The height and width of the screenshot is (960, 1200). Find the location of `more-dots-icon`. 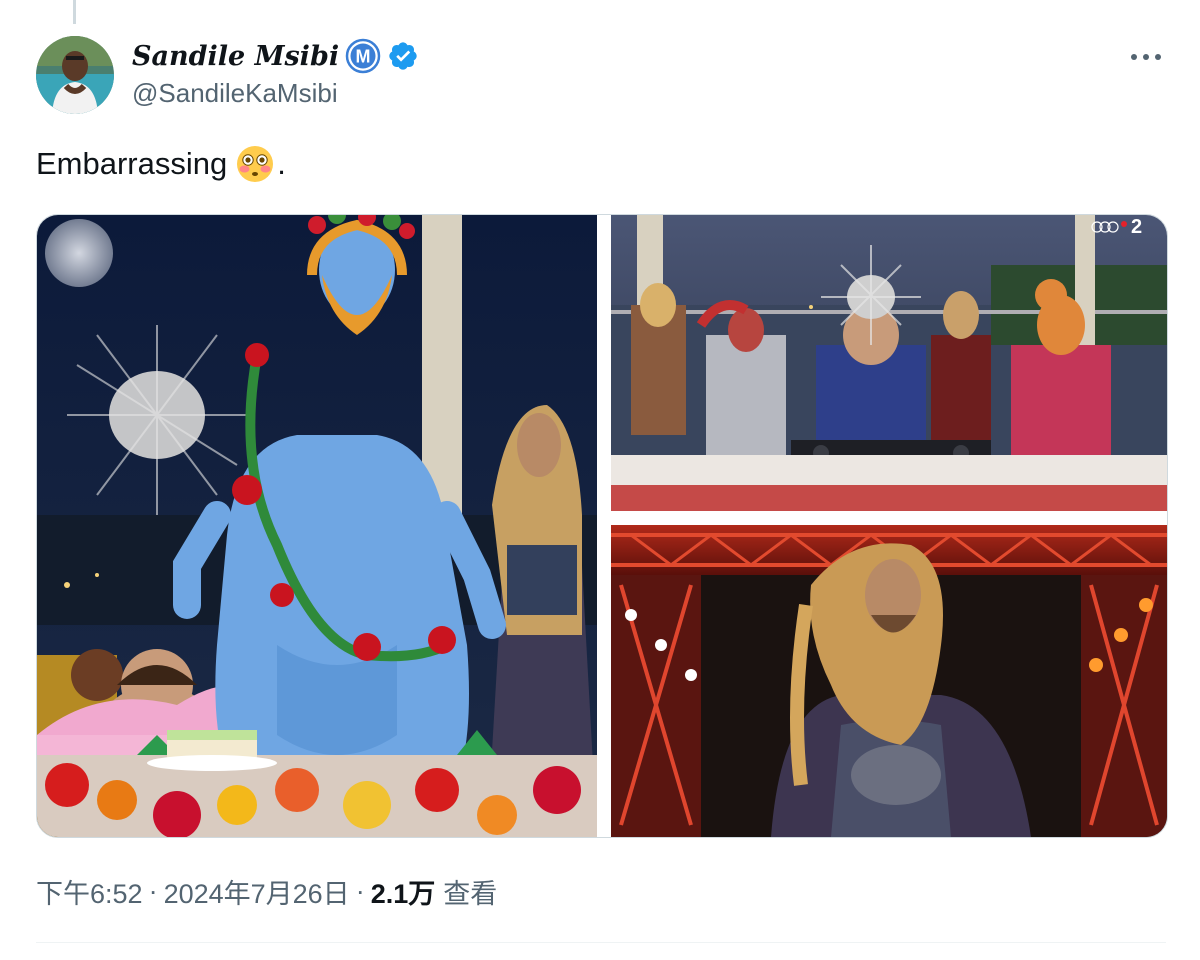

more-dots-icon is located at coordinates (1146, 57).